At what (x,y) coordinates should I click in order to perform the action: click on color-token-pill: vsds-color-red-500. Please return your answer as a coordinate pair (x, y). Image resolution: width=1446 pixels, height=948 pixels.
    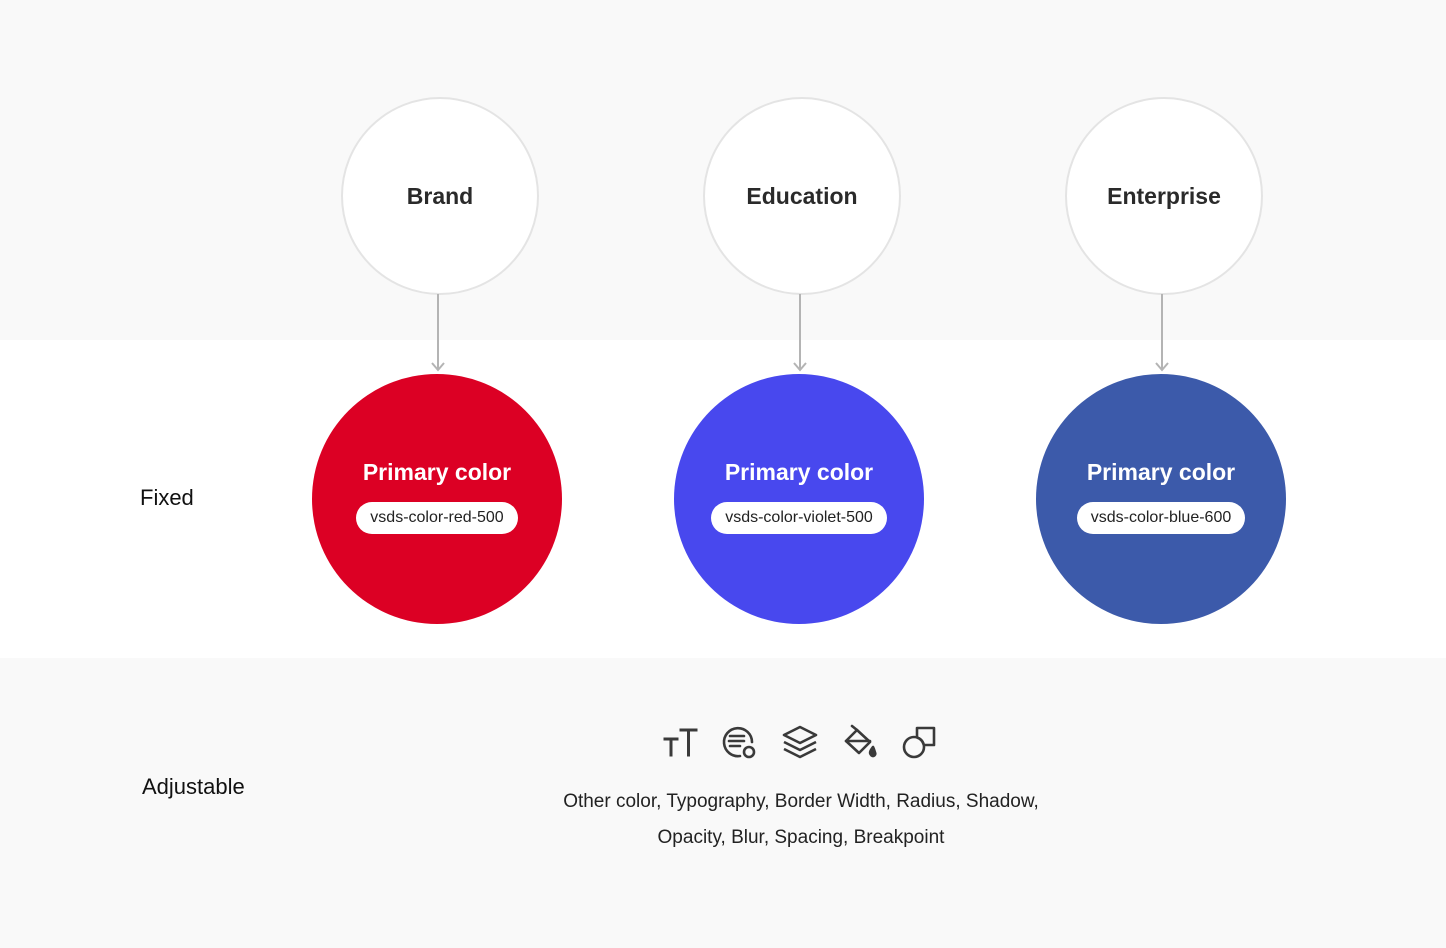
    Looking at the image, I should click on (437, 517).